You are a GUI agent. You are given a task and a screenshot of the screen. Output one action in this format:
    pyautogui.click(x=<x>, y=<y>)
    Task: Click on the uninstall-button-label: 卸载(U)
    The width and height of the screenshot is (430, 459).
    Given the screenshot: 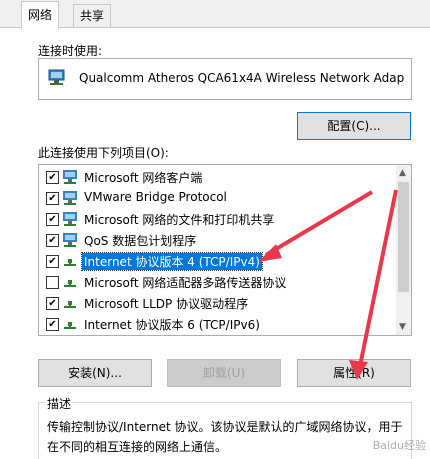 What is the action you would take?
    pyautogui.click(x=224, y=373)
    